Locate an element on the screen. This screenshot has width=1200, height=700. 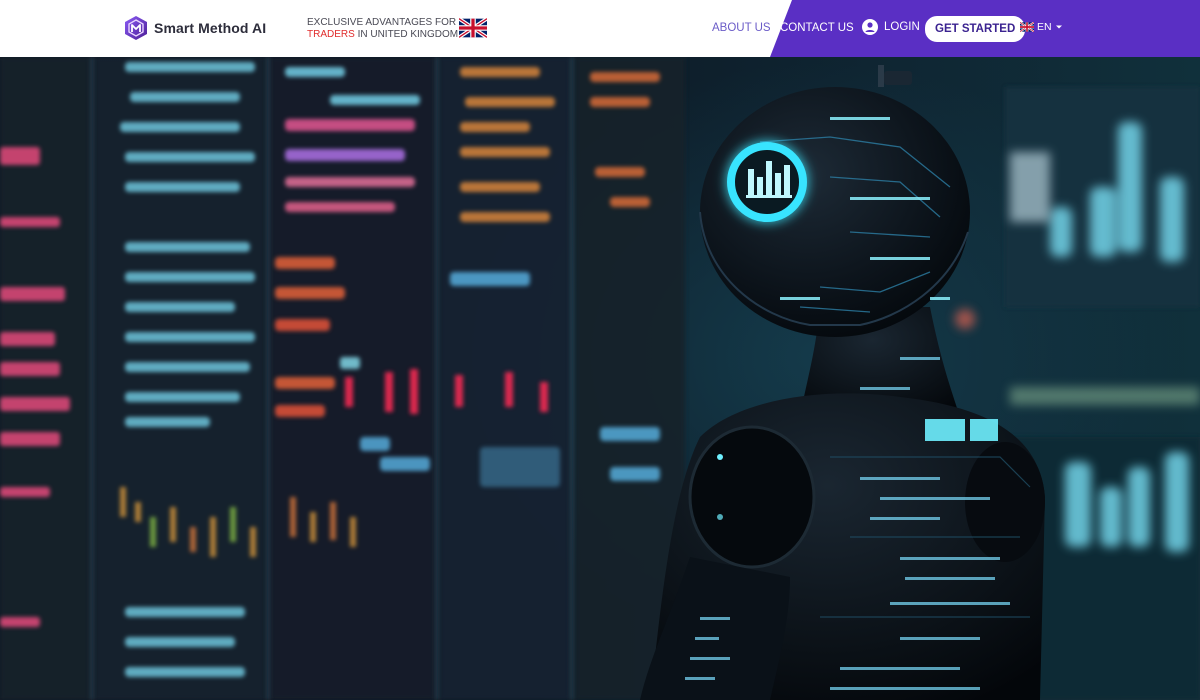
get-started-button: GET STARTED is located at coordinates (975, 29).